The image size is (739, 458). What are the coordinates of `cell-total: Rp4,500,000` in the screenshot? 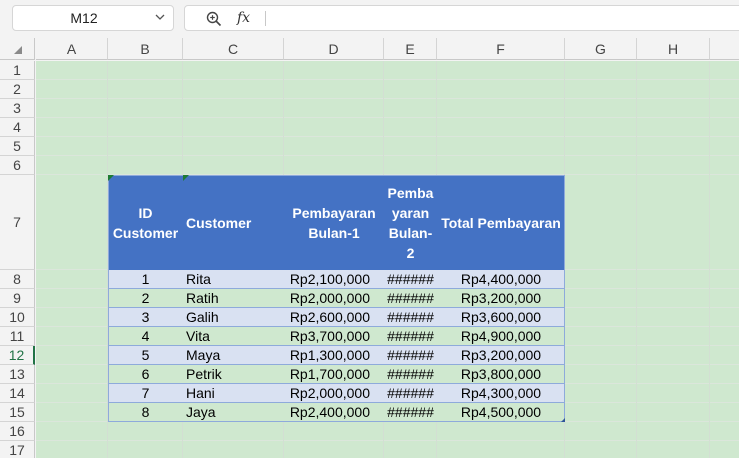 It's located at (501, 412).